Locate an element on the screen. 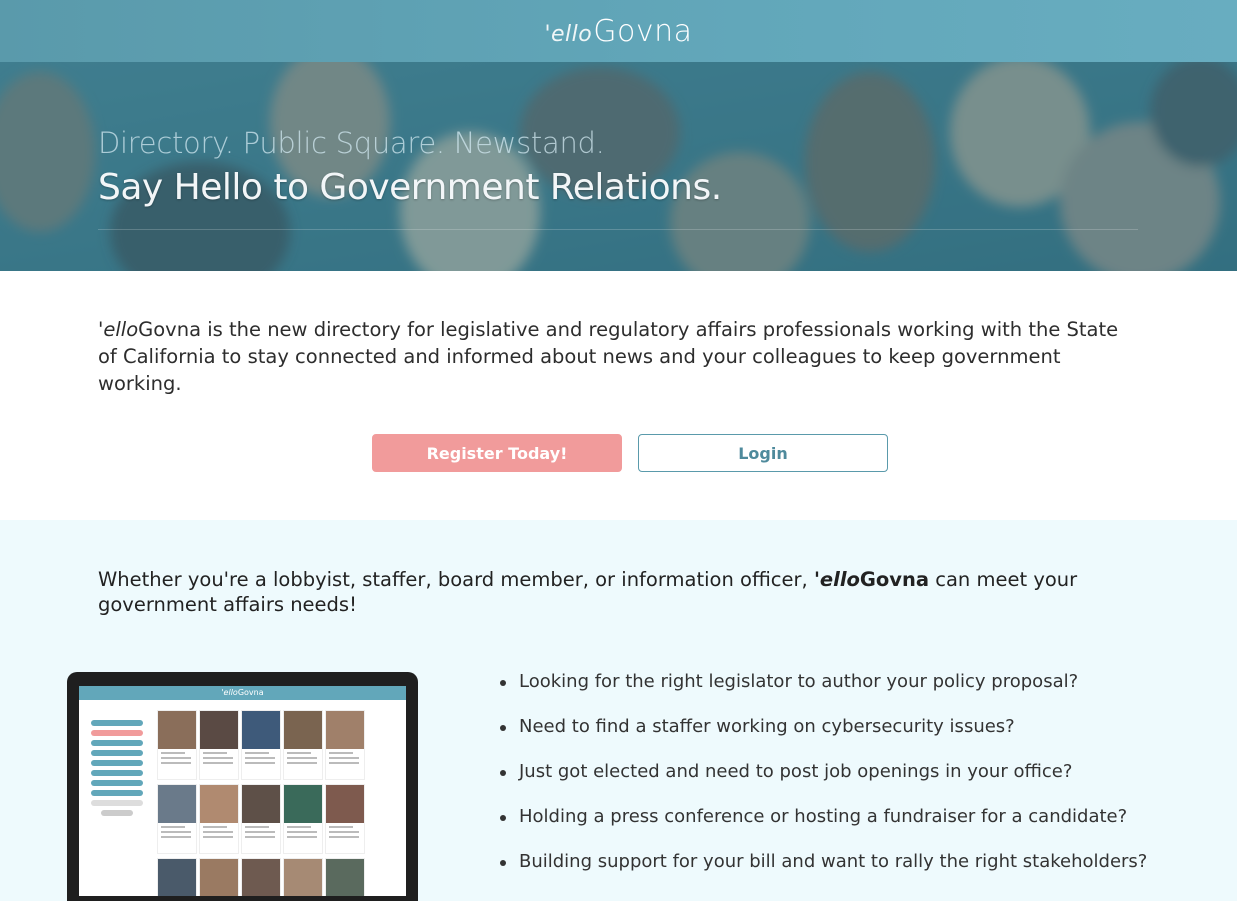  laptop-mockup-image: 'elloGovna is located at coordinates (242, 786).